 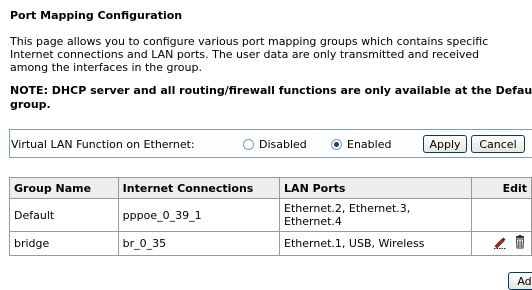 What do you see at coordinates (106, 67) in the screenshot?
I see `description-line: among the interfaces in the group.` at bounding box center [106, 67].